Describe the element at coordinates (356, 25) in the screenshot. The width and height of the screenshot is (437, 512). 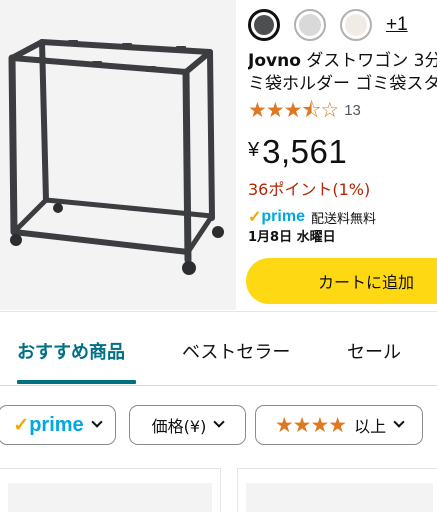
I see `swatch-cream` at that location.